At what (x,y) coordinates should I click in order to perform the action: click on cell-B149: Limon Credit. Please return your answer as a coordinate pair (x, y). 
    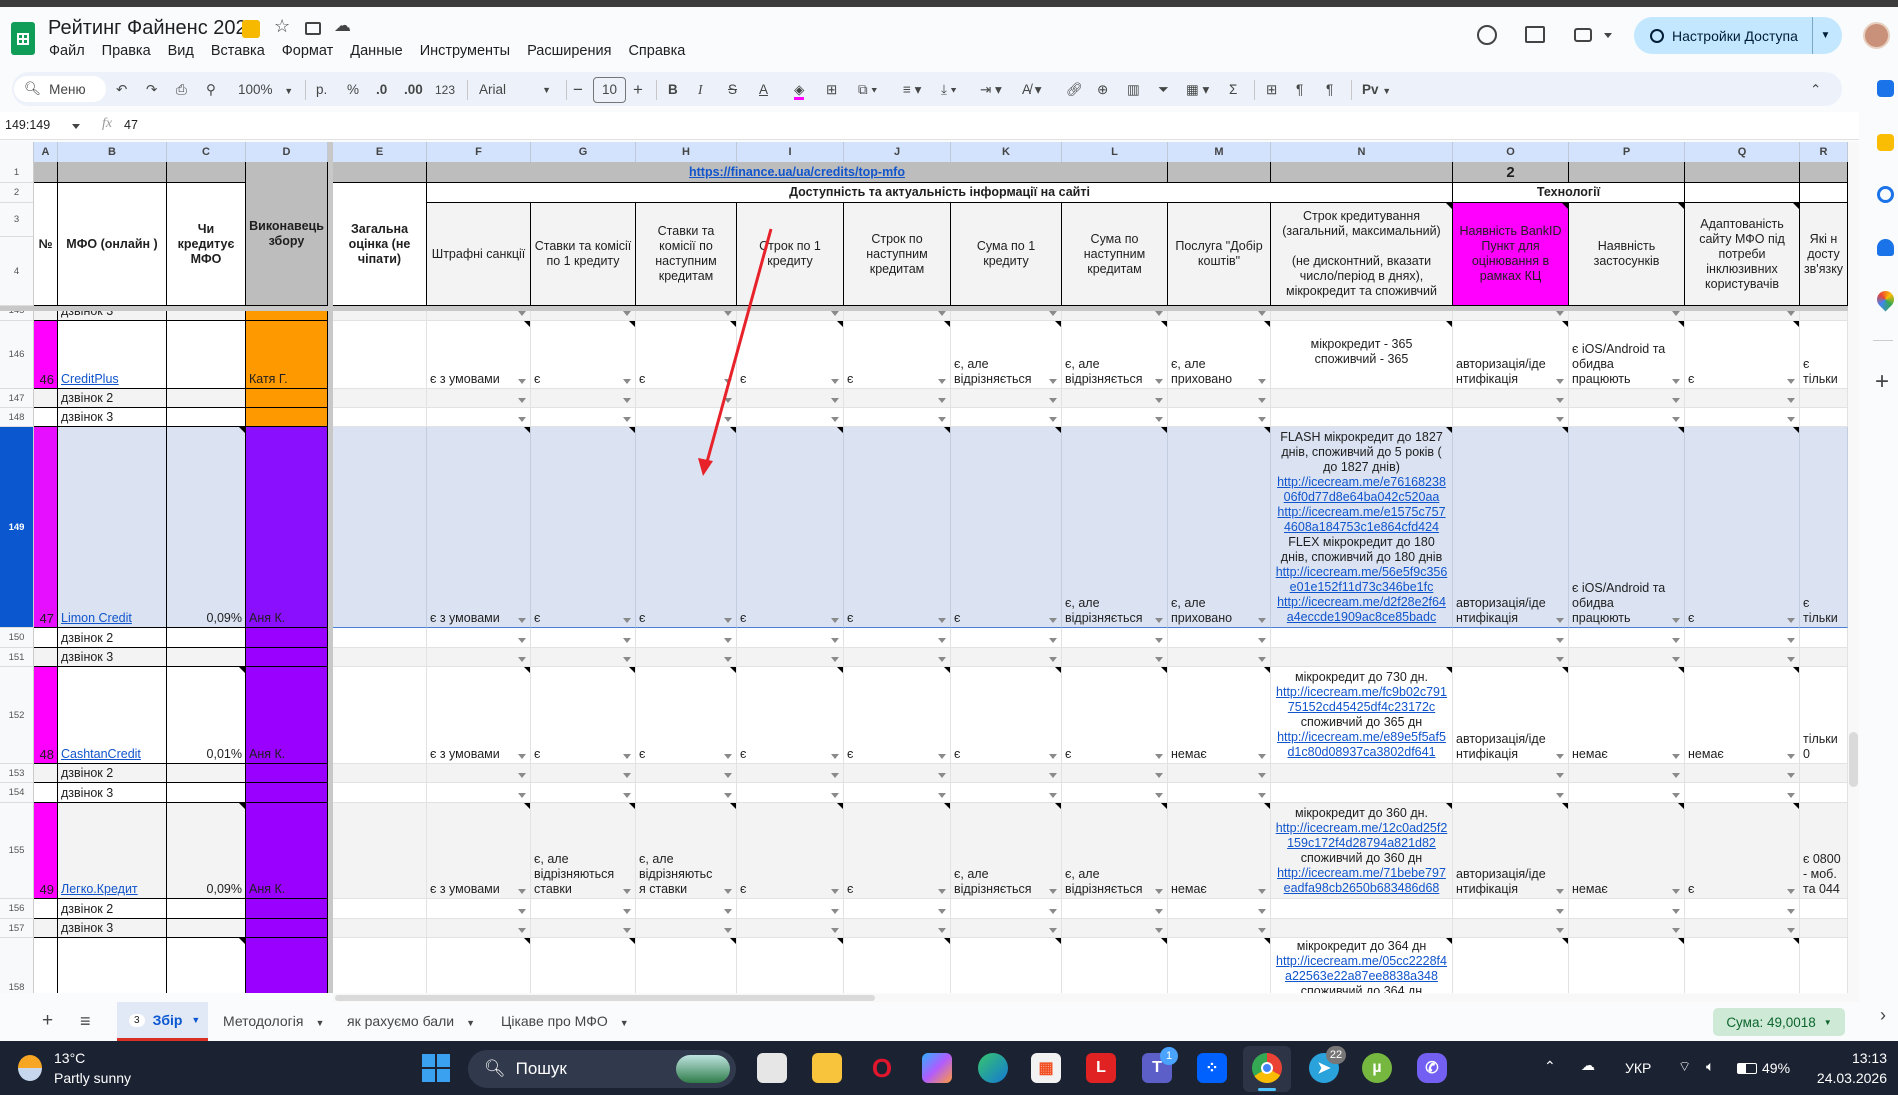
    Looking at the image, I should click on (112, 527).